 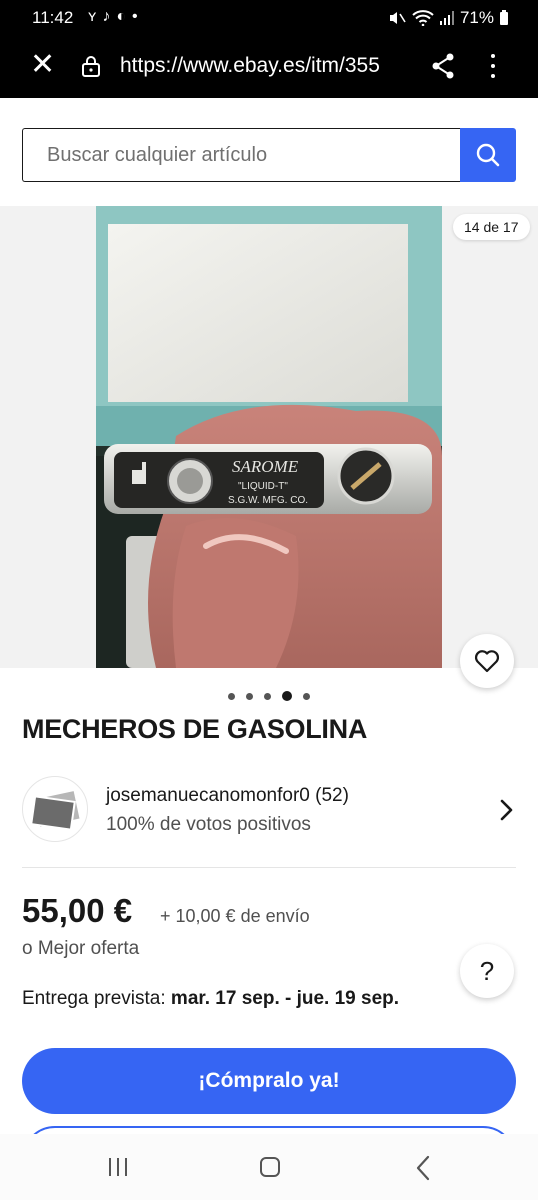 What do you see at coordinates (491, 227) in the screenshot?
I see `image-counter: 14 de 17` at bounding box center [491, 227].